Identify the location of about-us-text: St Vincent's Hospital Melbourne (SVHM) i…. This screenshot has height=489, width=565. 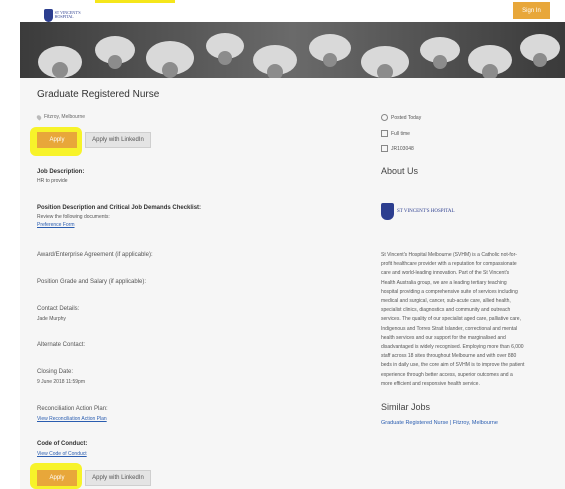
(463, 320).